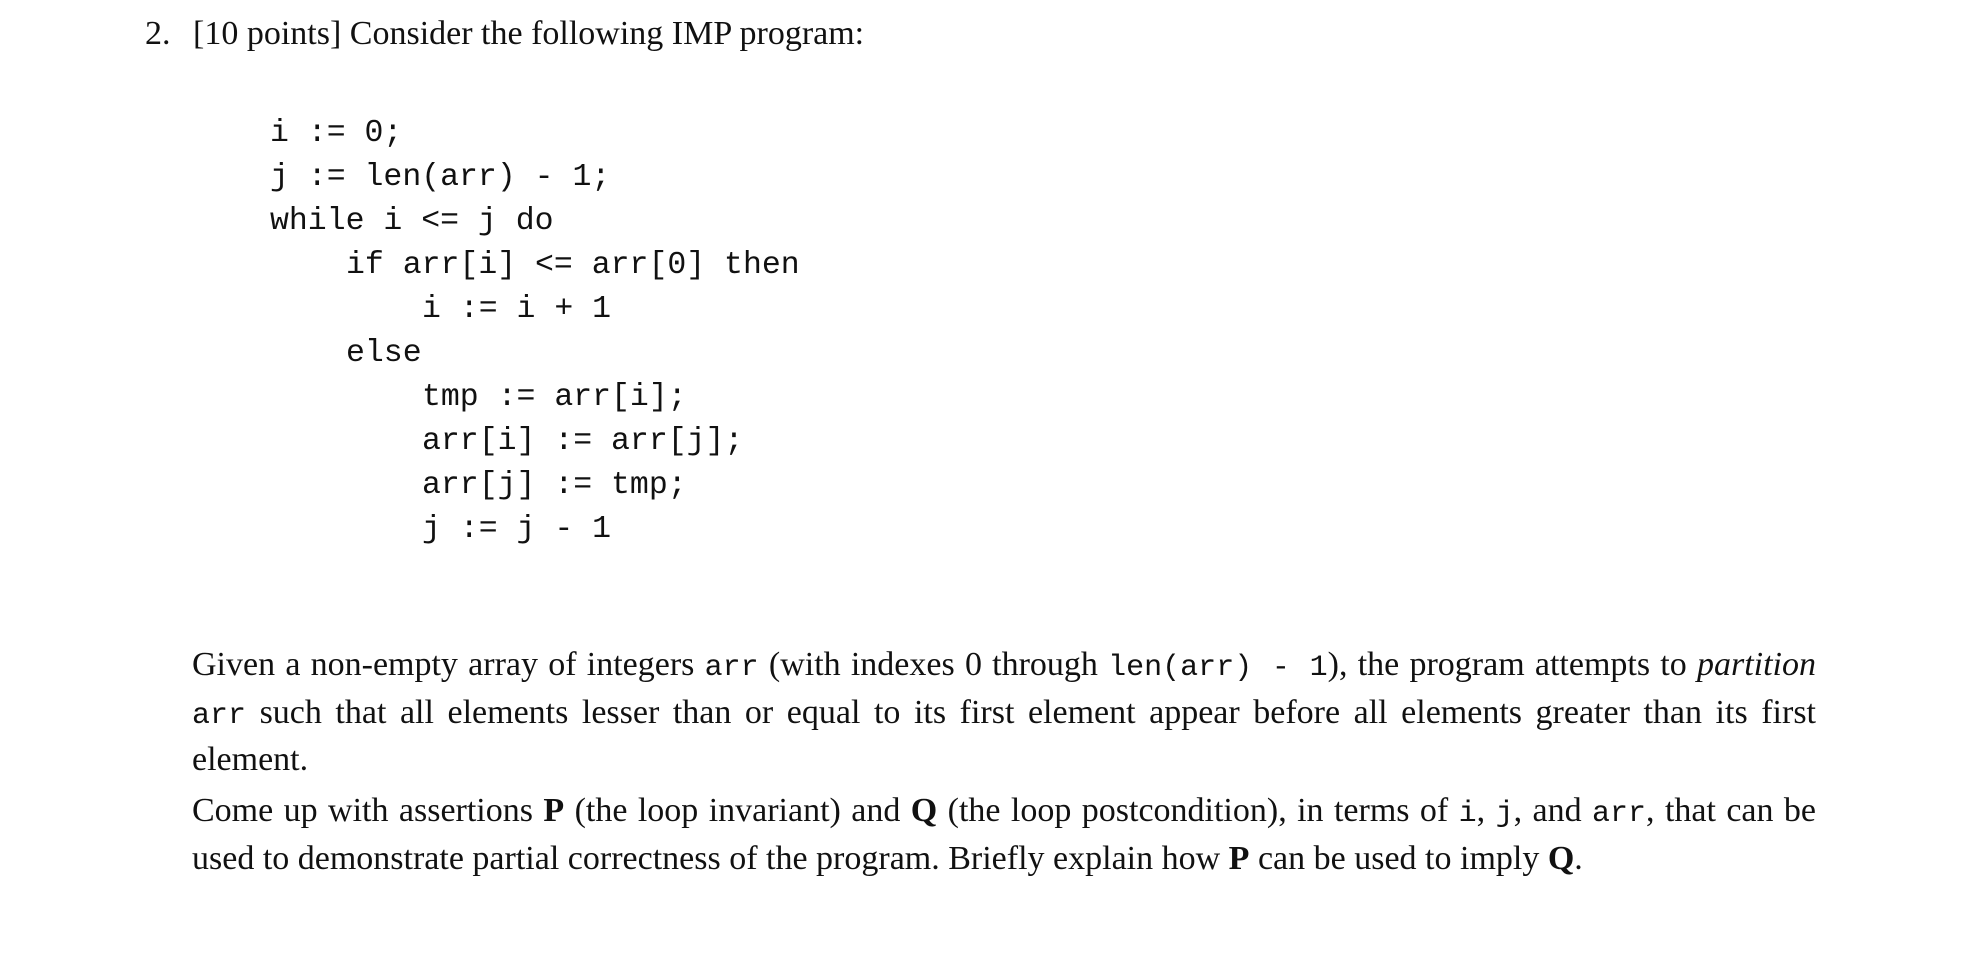 Image resolution: width=1988 pixels, height=960 pixels. Describe the element at coordinates (554, 485) in the screenshot. I see `code-line: arr[j] := tmp;` at that location.